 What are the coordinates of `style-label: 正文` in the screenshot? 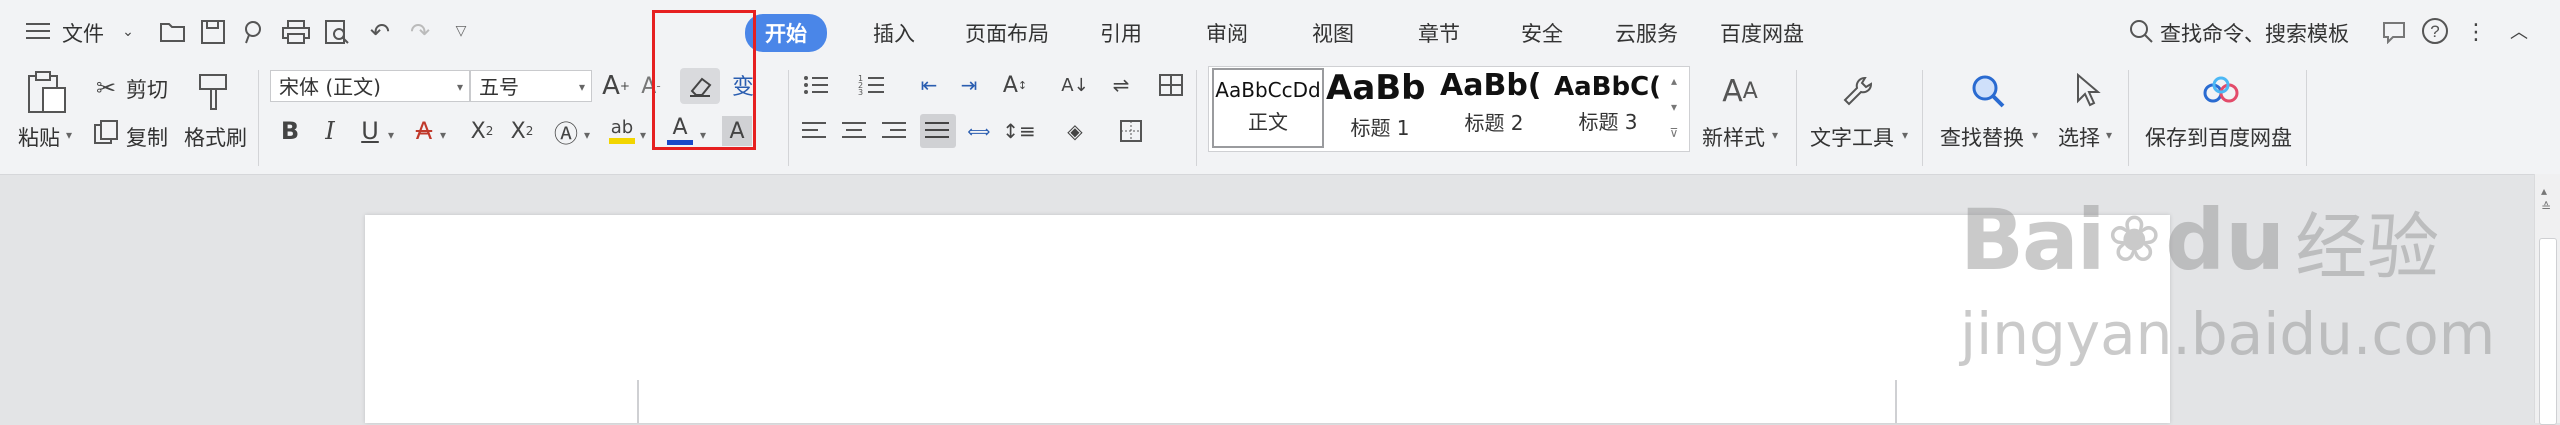 It's located at (1268, 122).